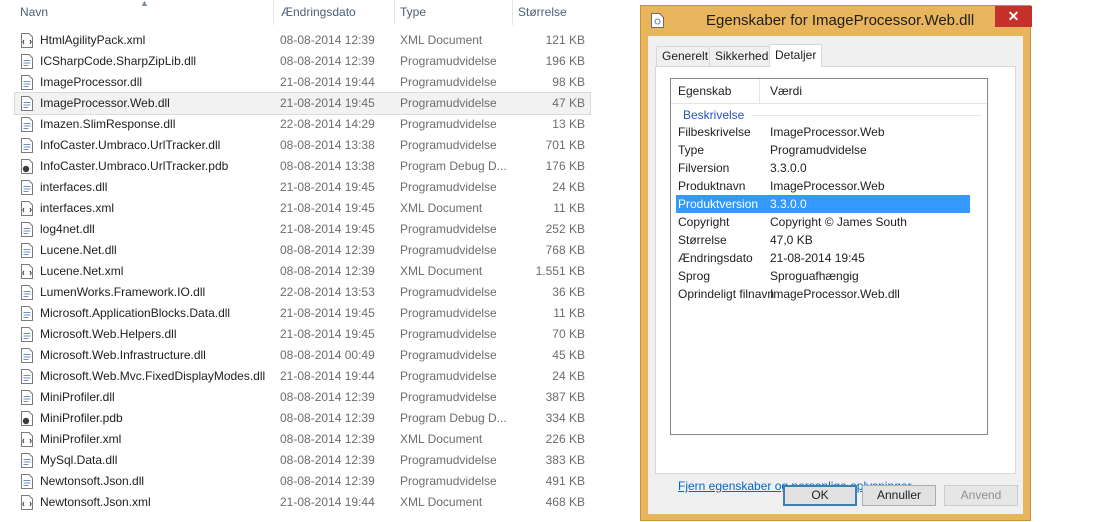 The image size is (1095, 522). Describe the element at coordinates (565, 397) in the screenshot. I see `file-size: 387 KB` at that location.